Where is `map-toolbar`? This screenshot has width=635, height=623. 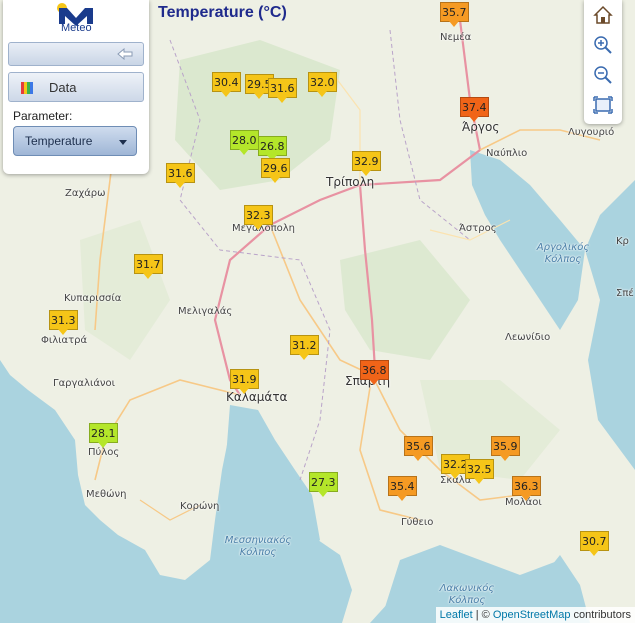 map-toolbar is located at coordinates (603, 62).